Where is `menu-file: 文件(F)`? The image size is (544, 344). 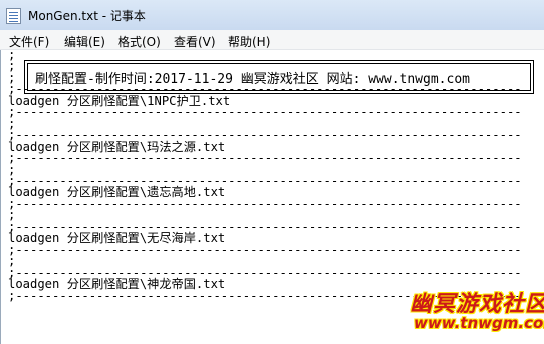
menu-file: 文件(F) is located at coordinates (29, 41).